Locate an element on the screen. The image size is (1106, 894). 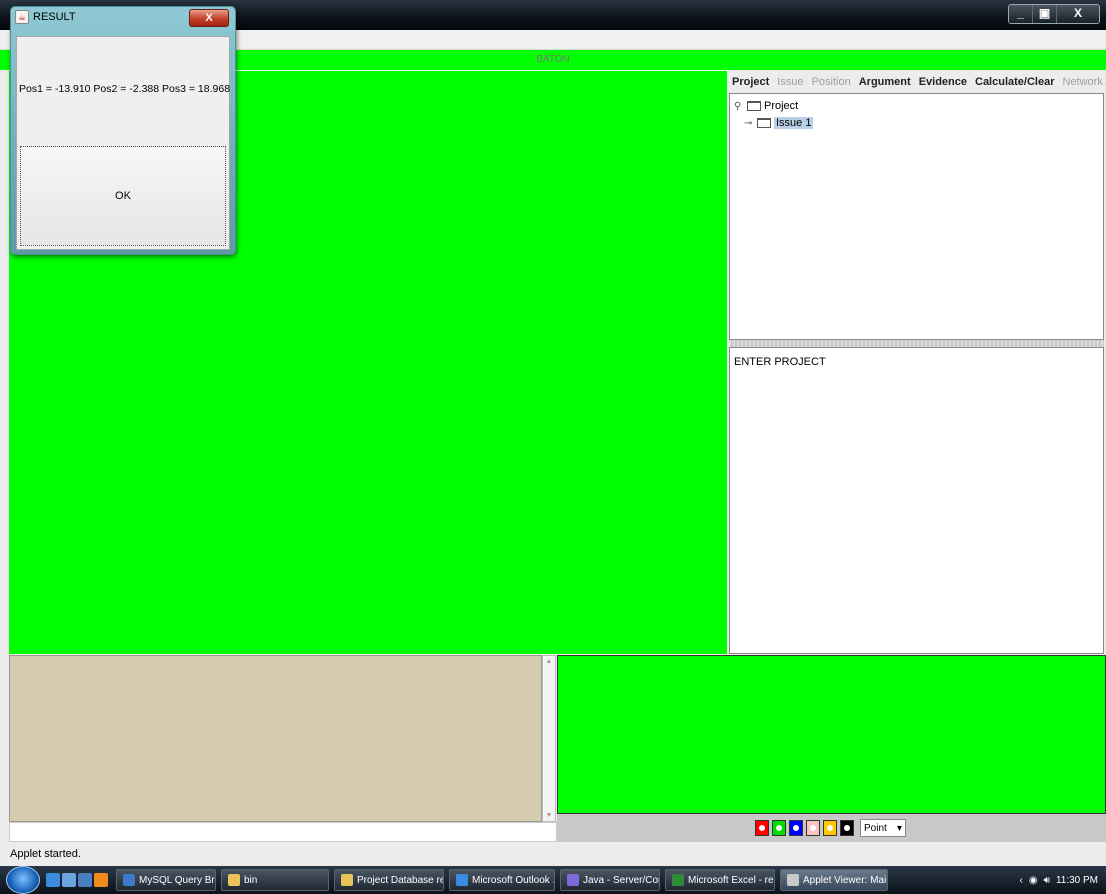
volume-icon: 🔊︎ is located at coordinates (1047, 880).